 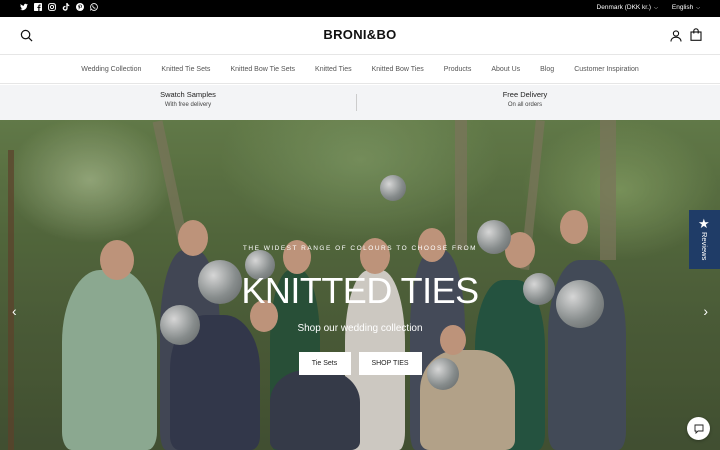 I want to click on hero-subheadline: Shop our wedding collection, so click(x=360, y=328).